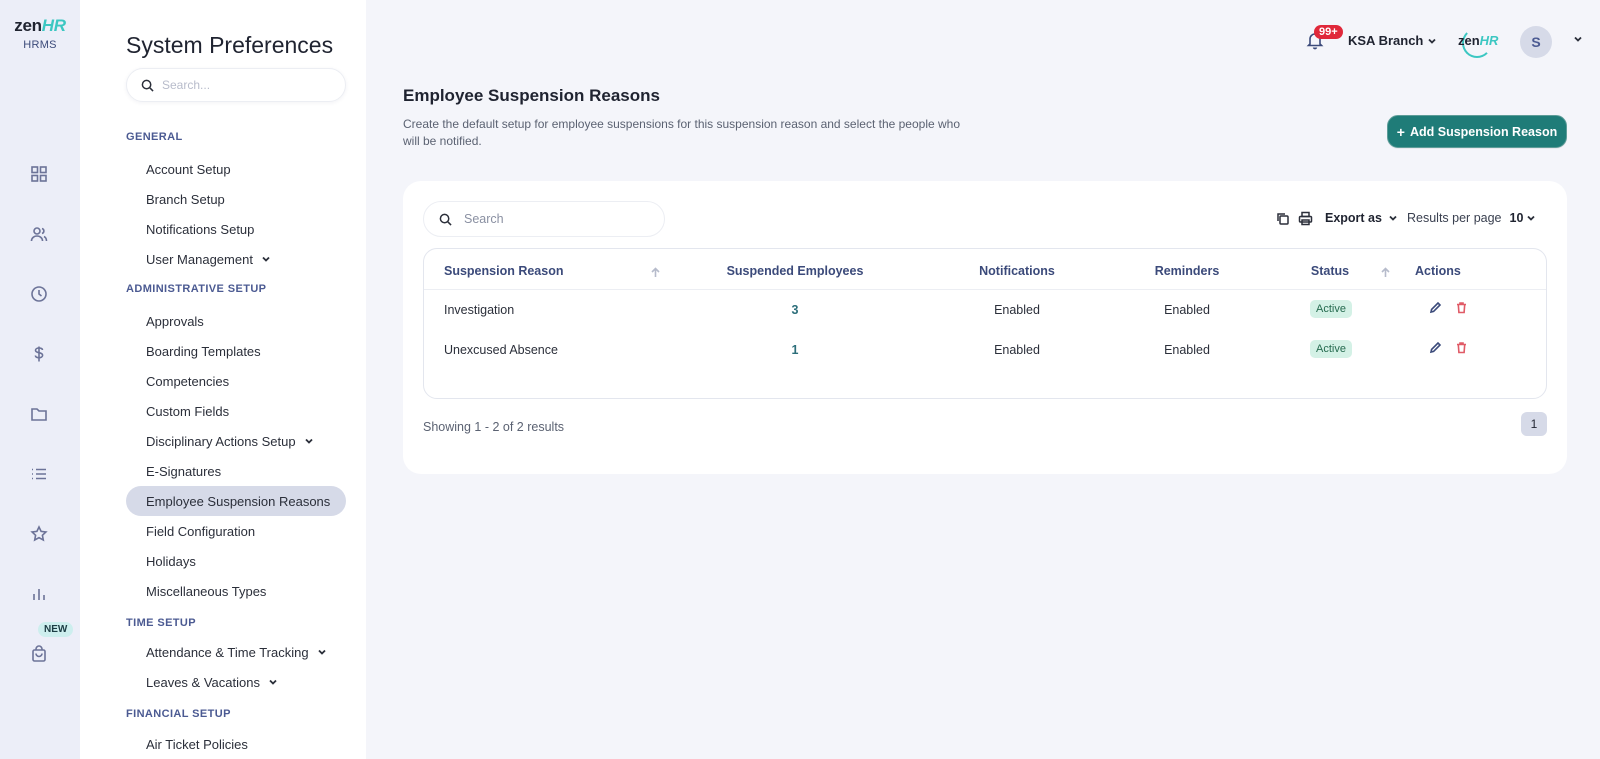  What do you see at coordinates (1477, 131) in the screenshot?
I see `add-suspension-reason-button: + Add Suspension Reason` at bounding box center [1477, 131].